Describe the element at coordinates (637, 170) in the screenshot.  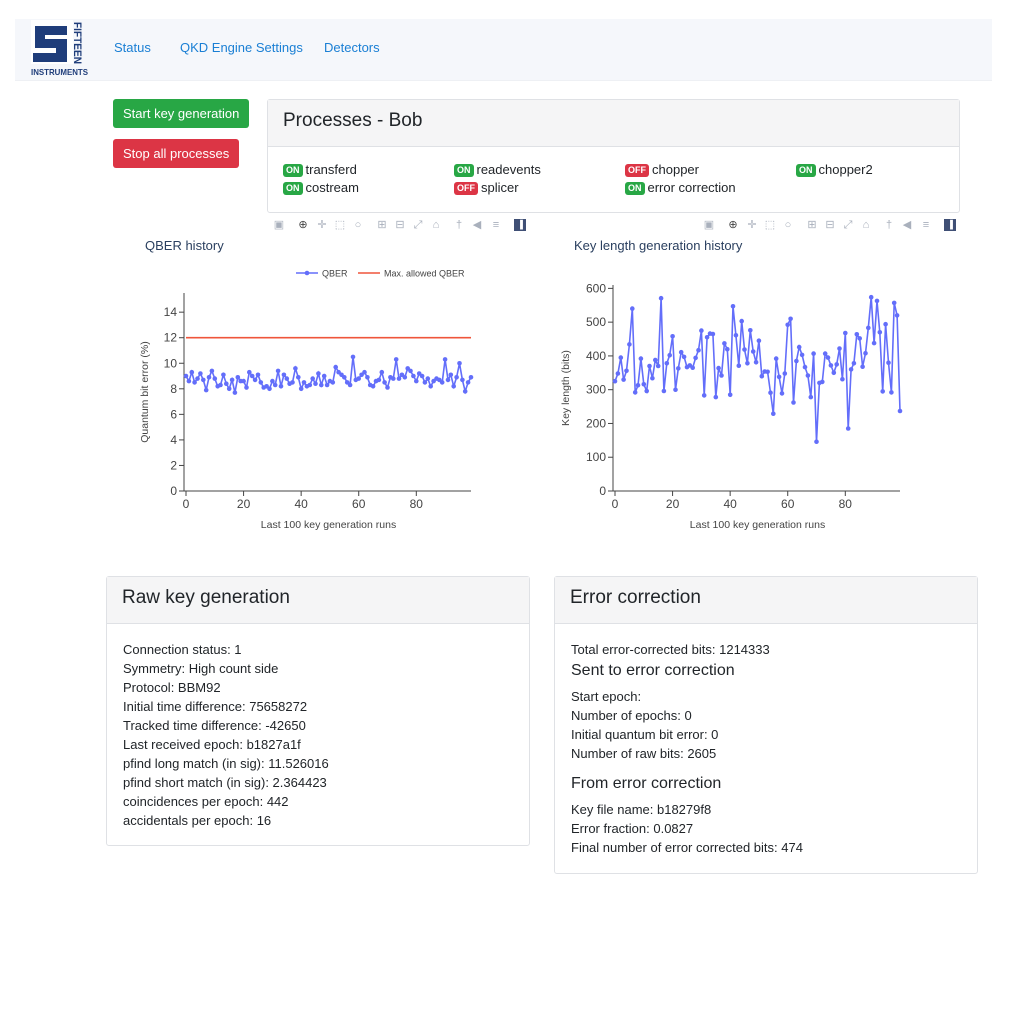
I see `process-status-badge: OFF` at that location.